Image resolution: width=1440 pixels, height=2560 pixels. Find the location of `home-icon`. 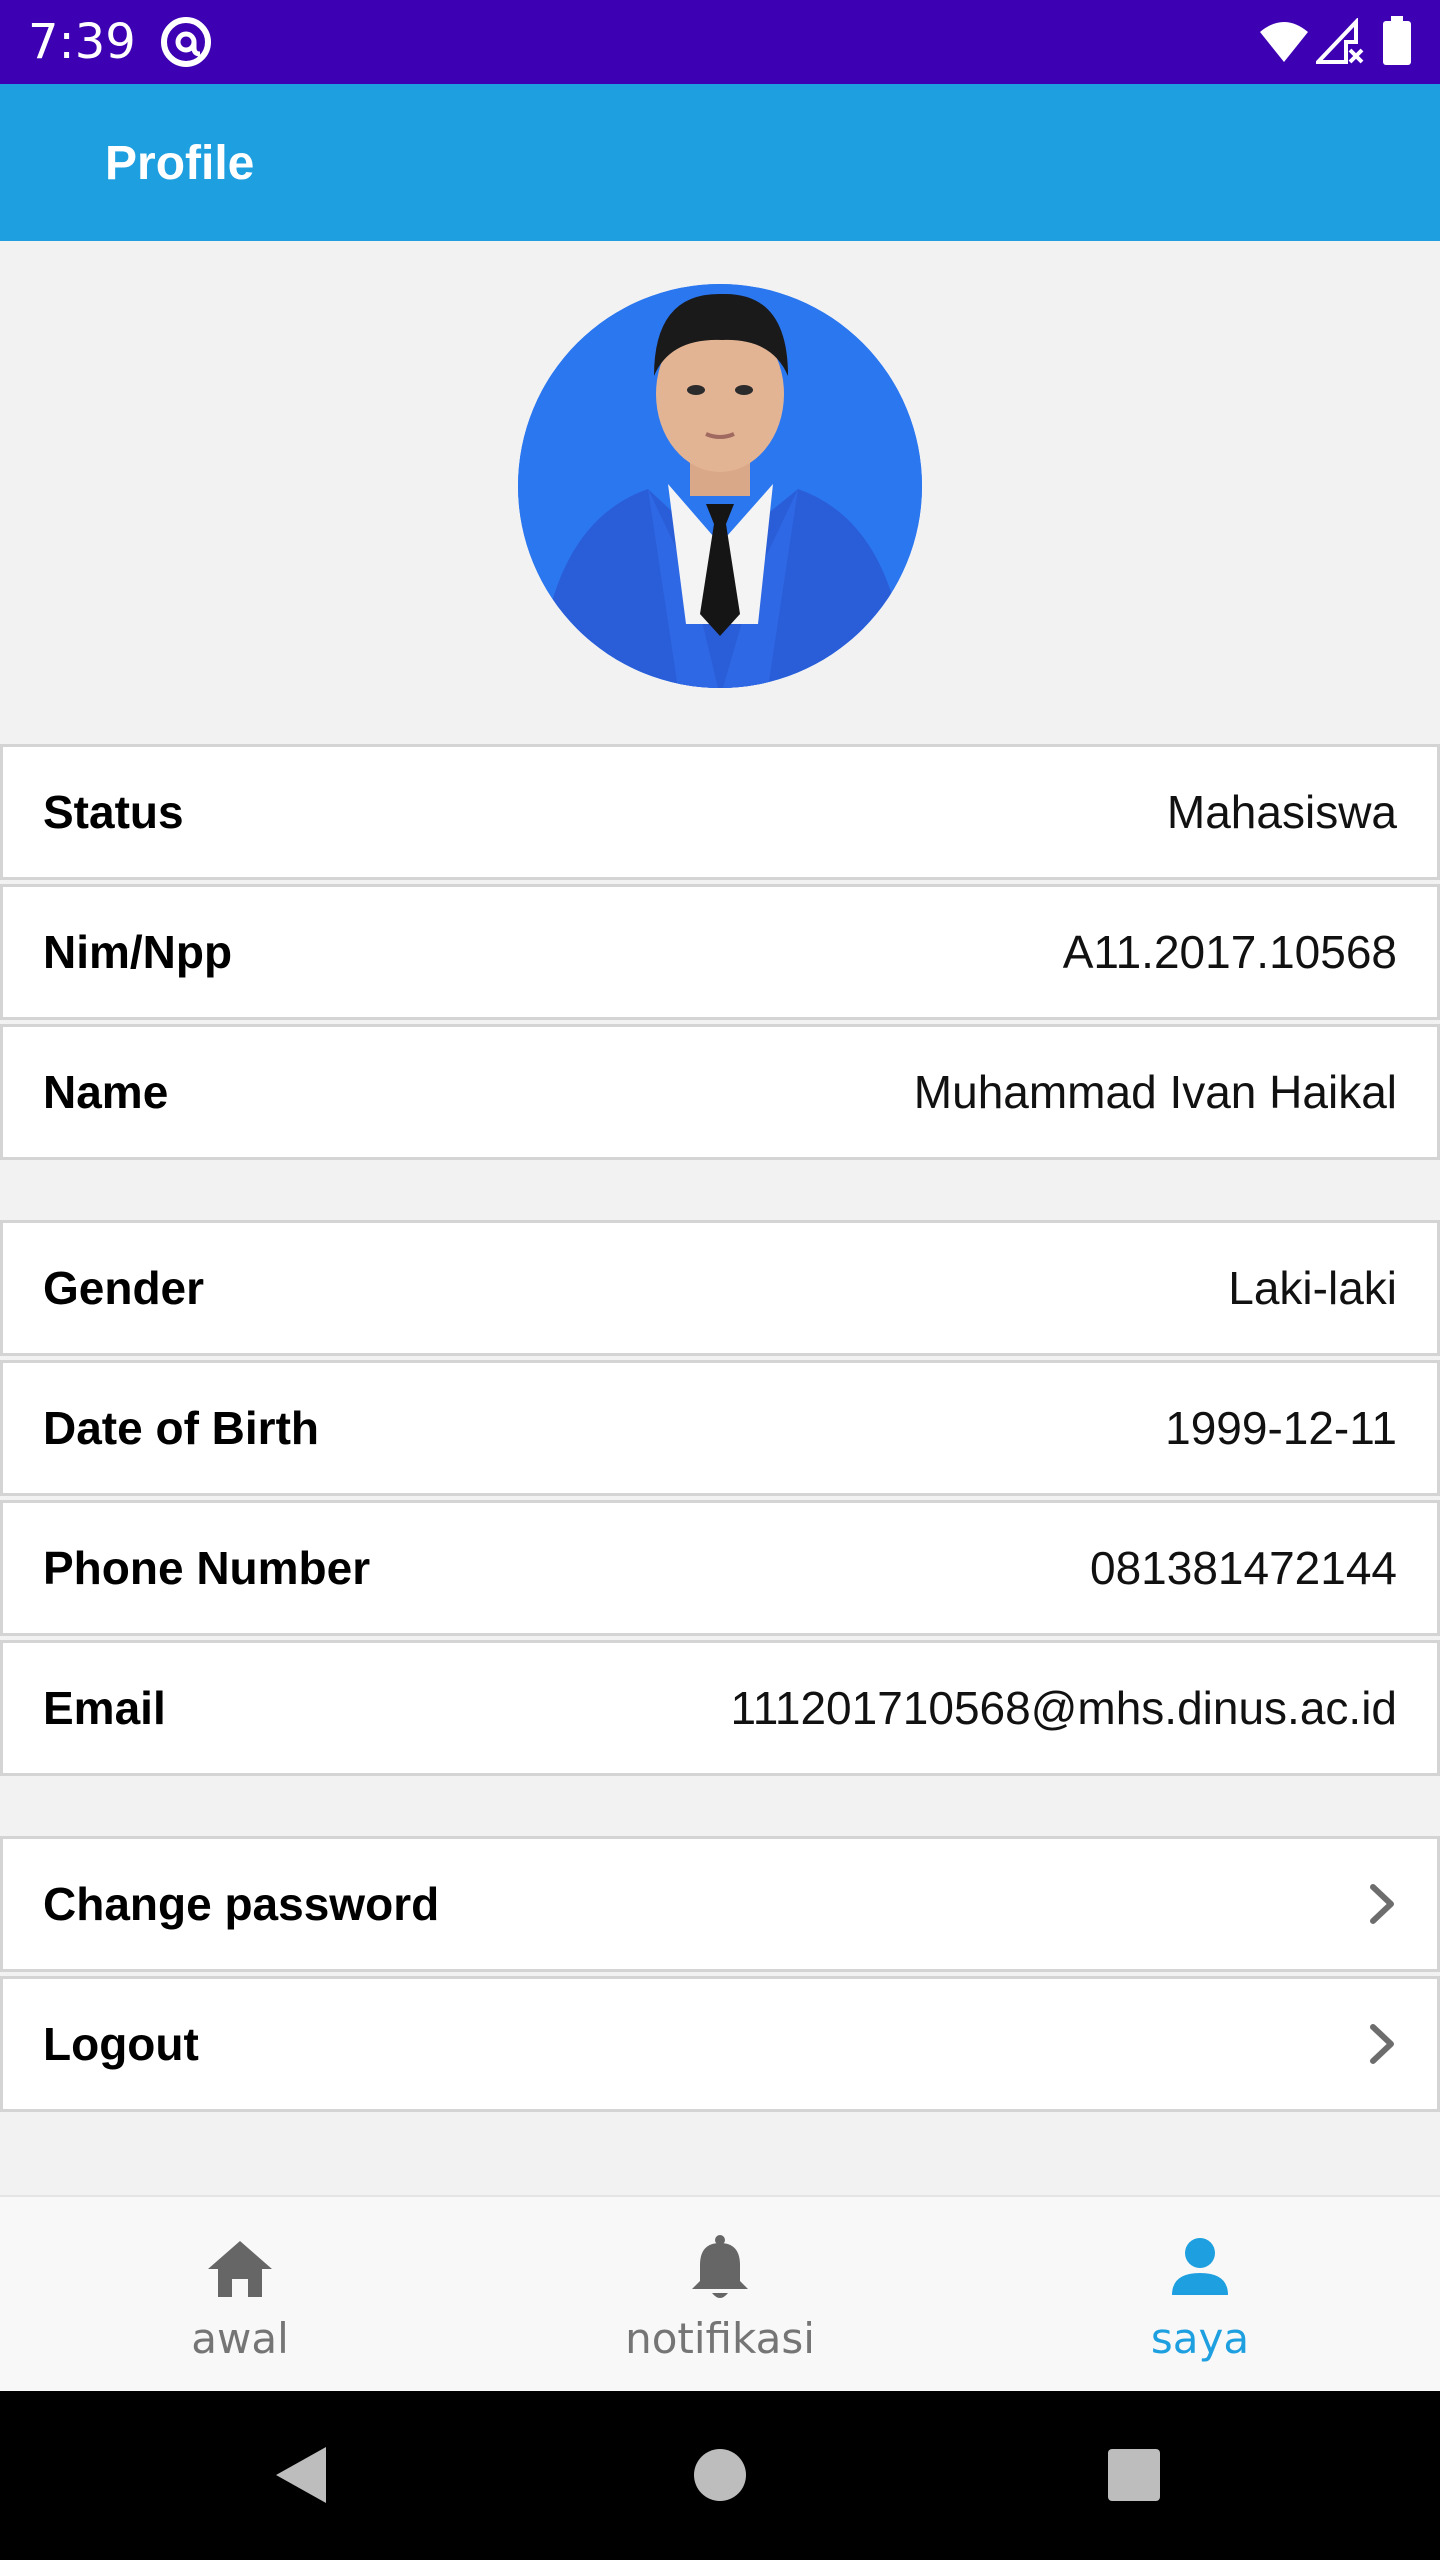

home-icon is located at coordinates (240, 2269).